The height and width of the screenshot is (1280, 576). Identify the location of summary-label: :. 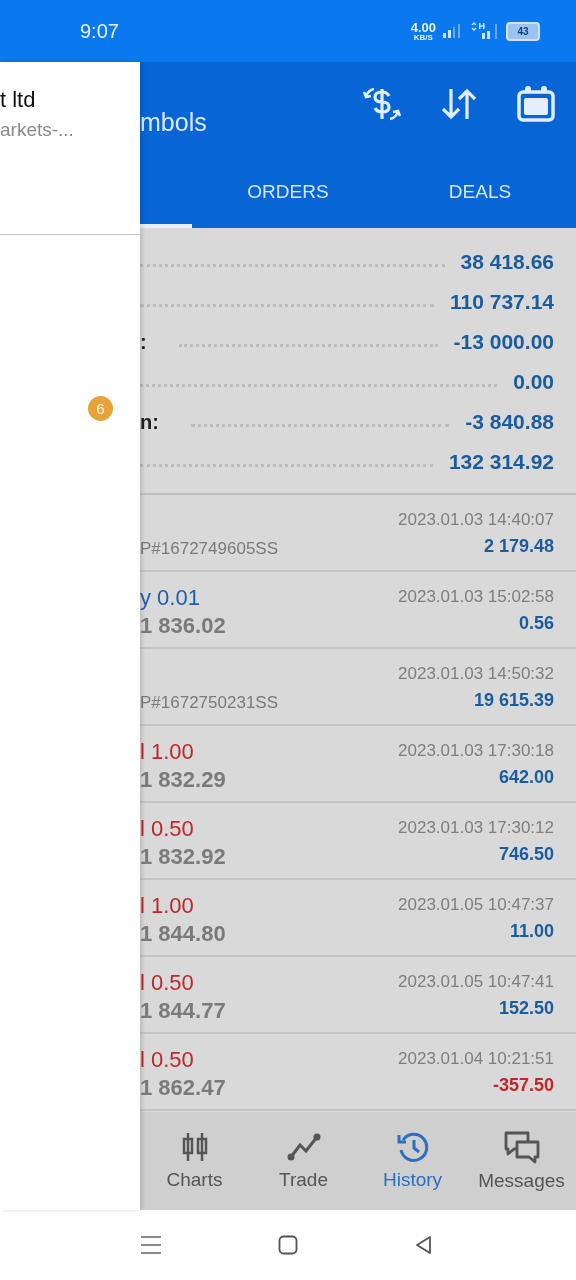
(143, 342).